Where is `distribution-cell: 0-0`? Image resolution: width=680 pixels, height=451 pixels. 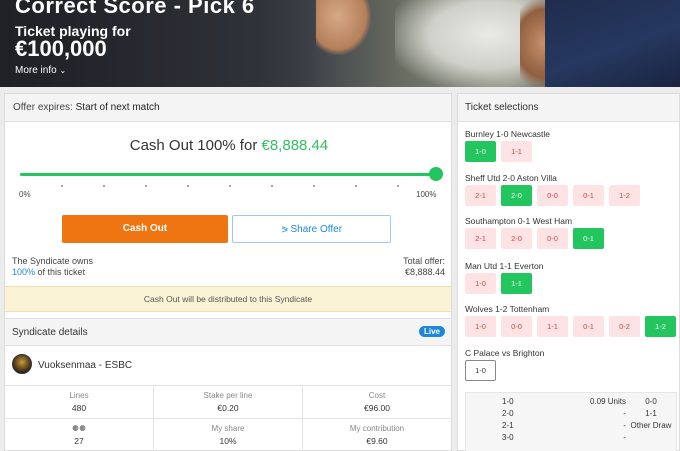
distribution-cell: 0-0 is located at coordinates (651, 401).